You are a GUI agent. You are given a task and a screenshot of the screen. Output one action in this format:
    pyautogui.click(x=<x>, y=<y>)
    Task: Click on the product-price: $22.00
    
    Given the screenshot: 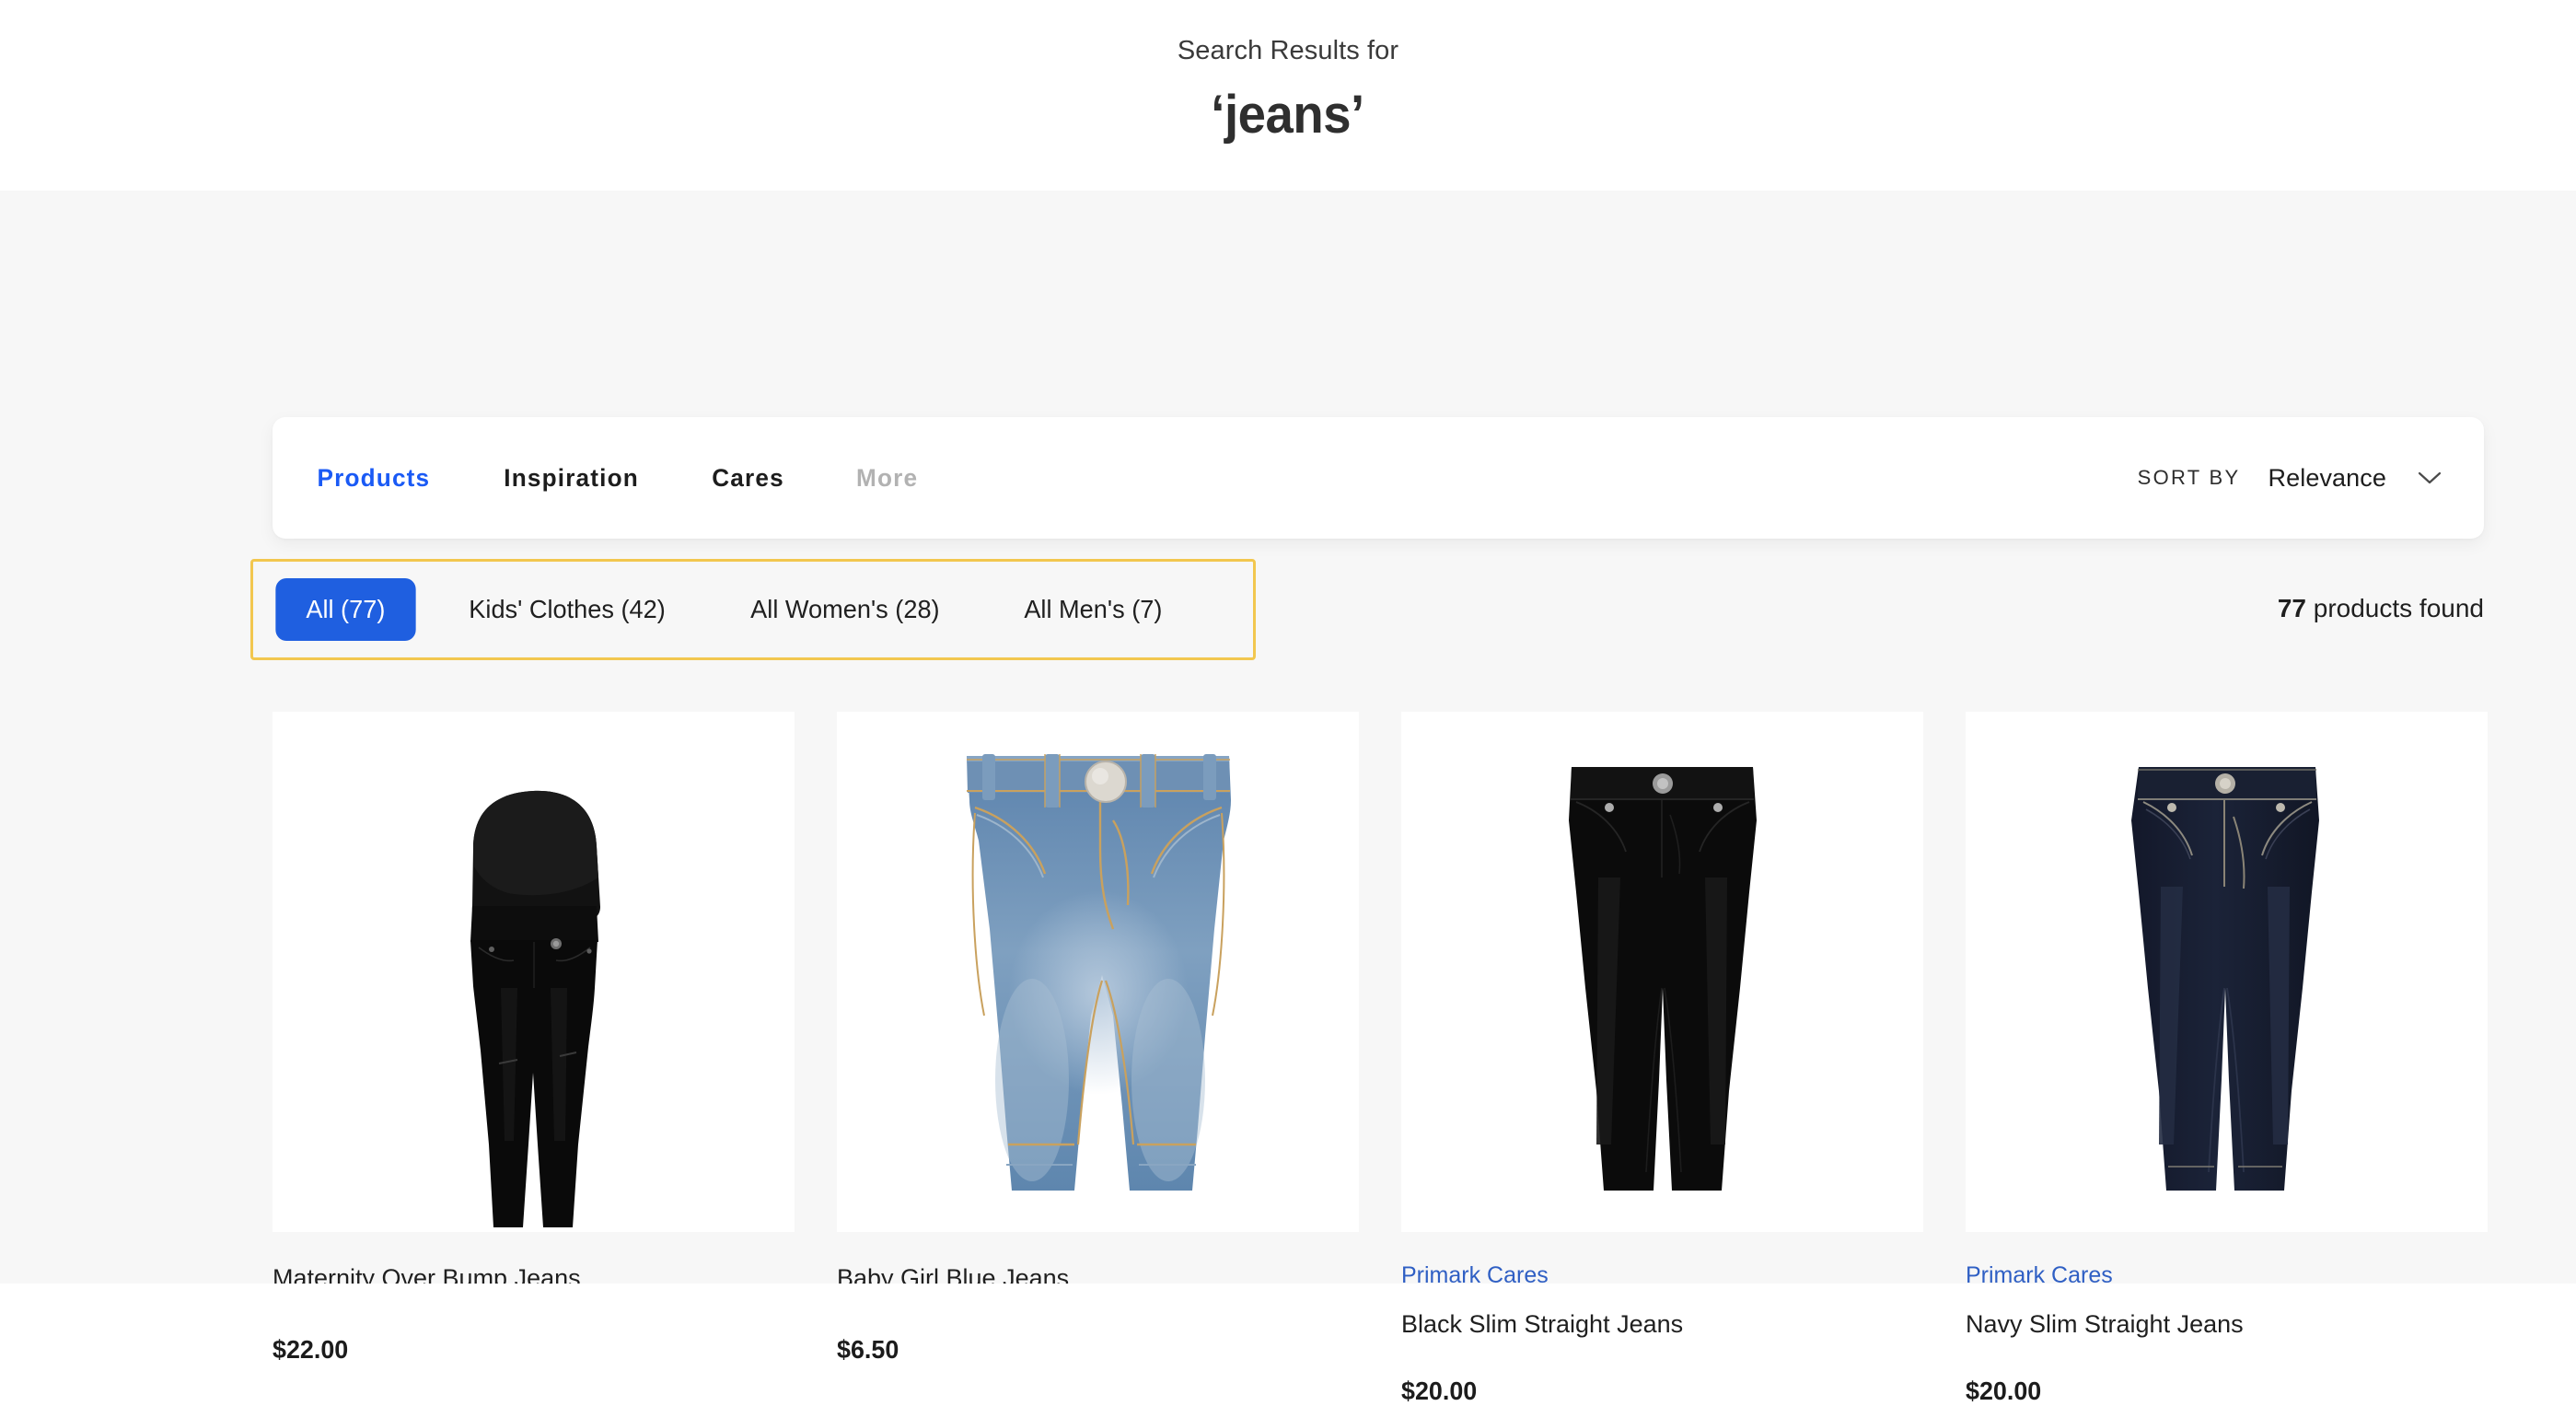 What is the action you would take?
    pyautogui.click(x=311, y=1349)
    